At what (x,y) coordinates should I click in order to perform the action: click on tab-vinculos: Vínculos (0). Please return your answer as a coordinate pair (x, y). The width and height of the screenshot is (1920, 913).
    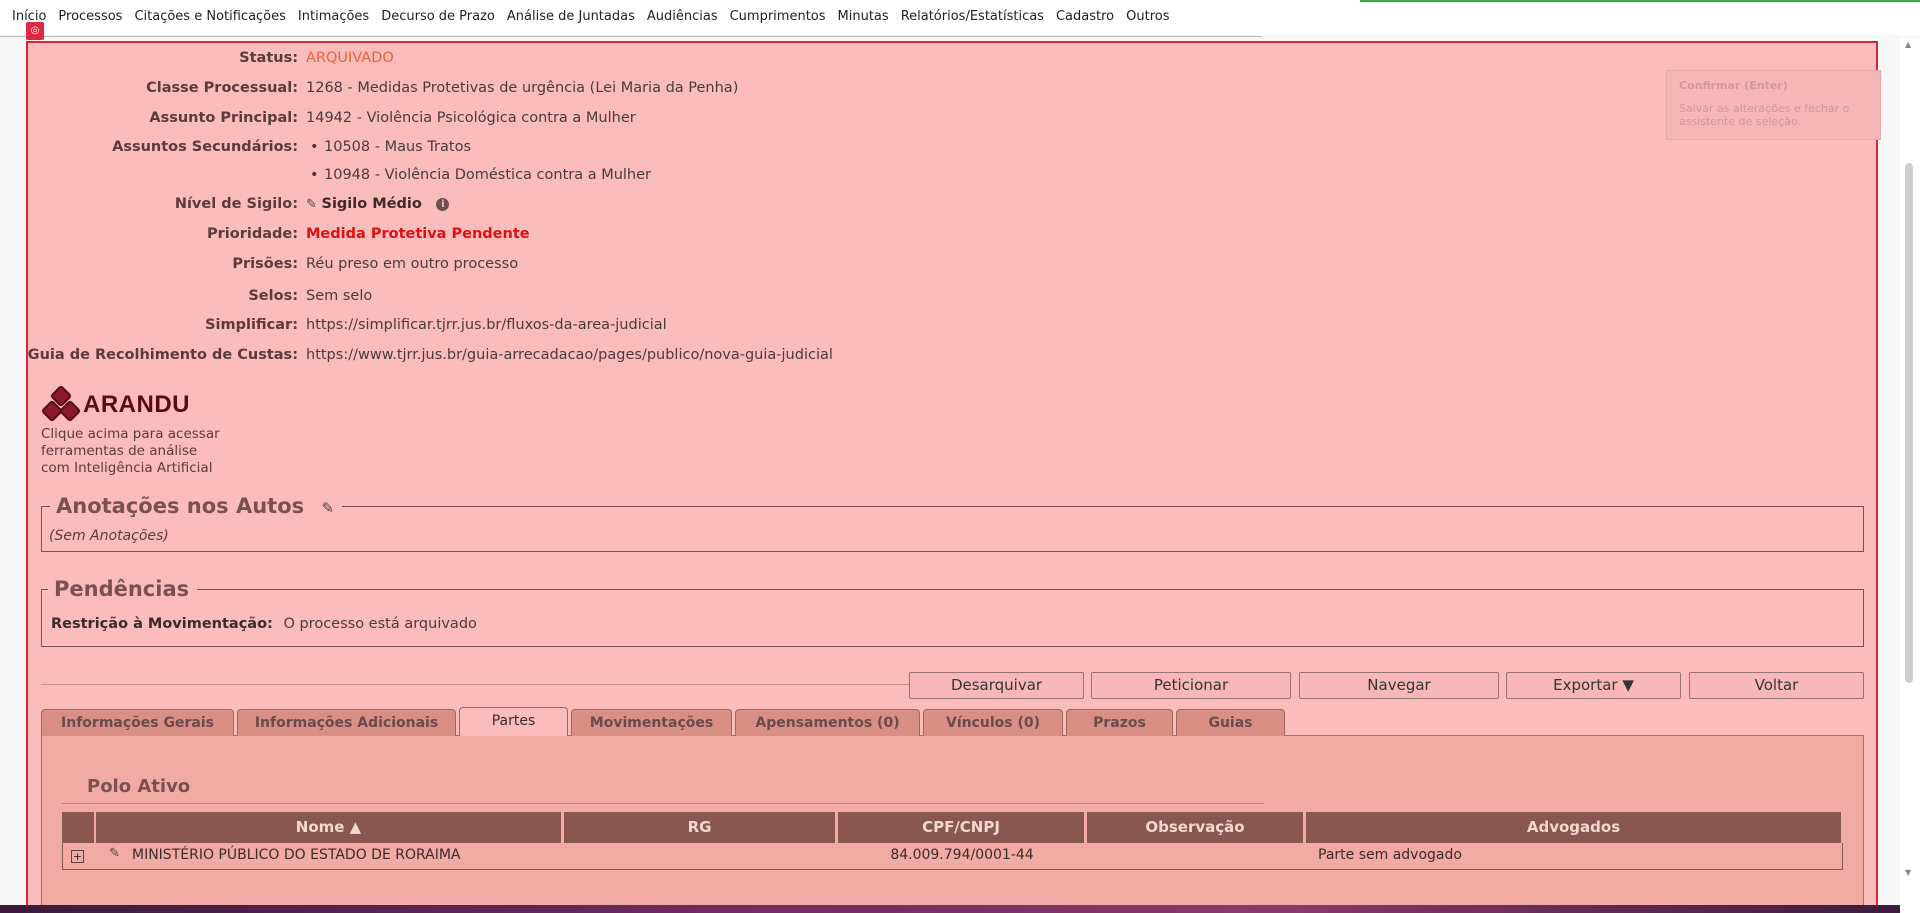
    Looking at the image, I should click on (993, 722).